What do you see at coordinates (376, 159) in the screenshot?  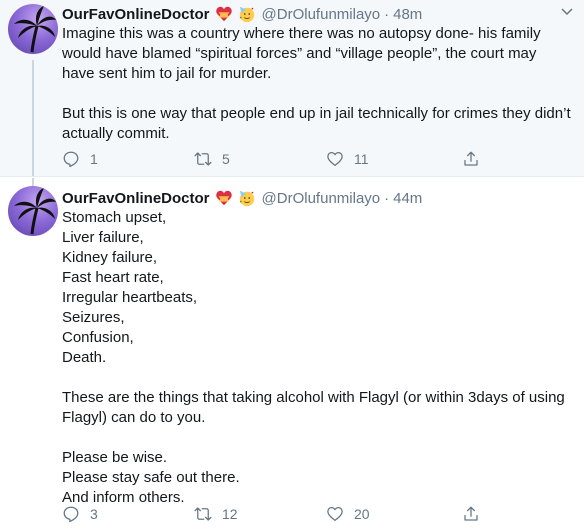 I see `like-button: 11` at bounding box center [376, 159].